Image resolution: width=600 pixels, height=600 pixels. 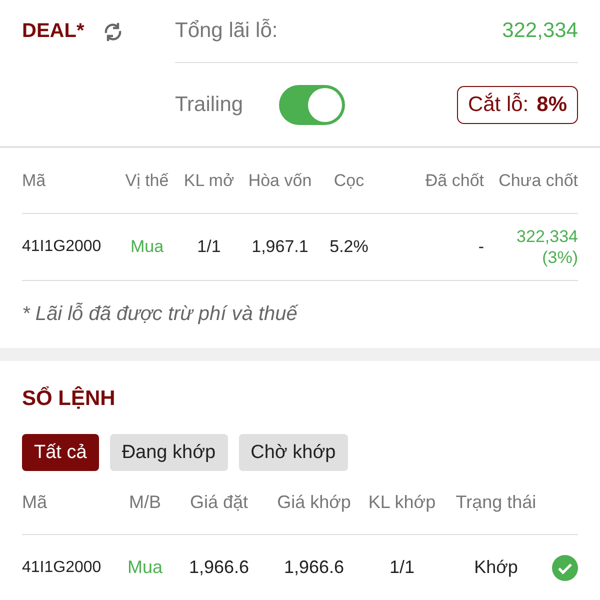 I want to click on column-header: Đã chốt, so click(x=454, y=180).